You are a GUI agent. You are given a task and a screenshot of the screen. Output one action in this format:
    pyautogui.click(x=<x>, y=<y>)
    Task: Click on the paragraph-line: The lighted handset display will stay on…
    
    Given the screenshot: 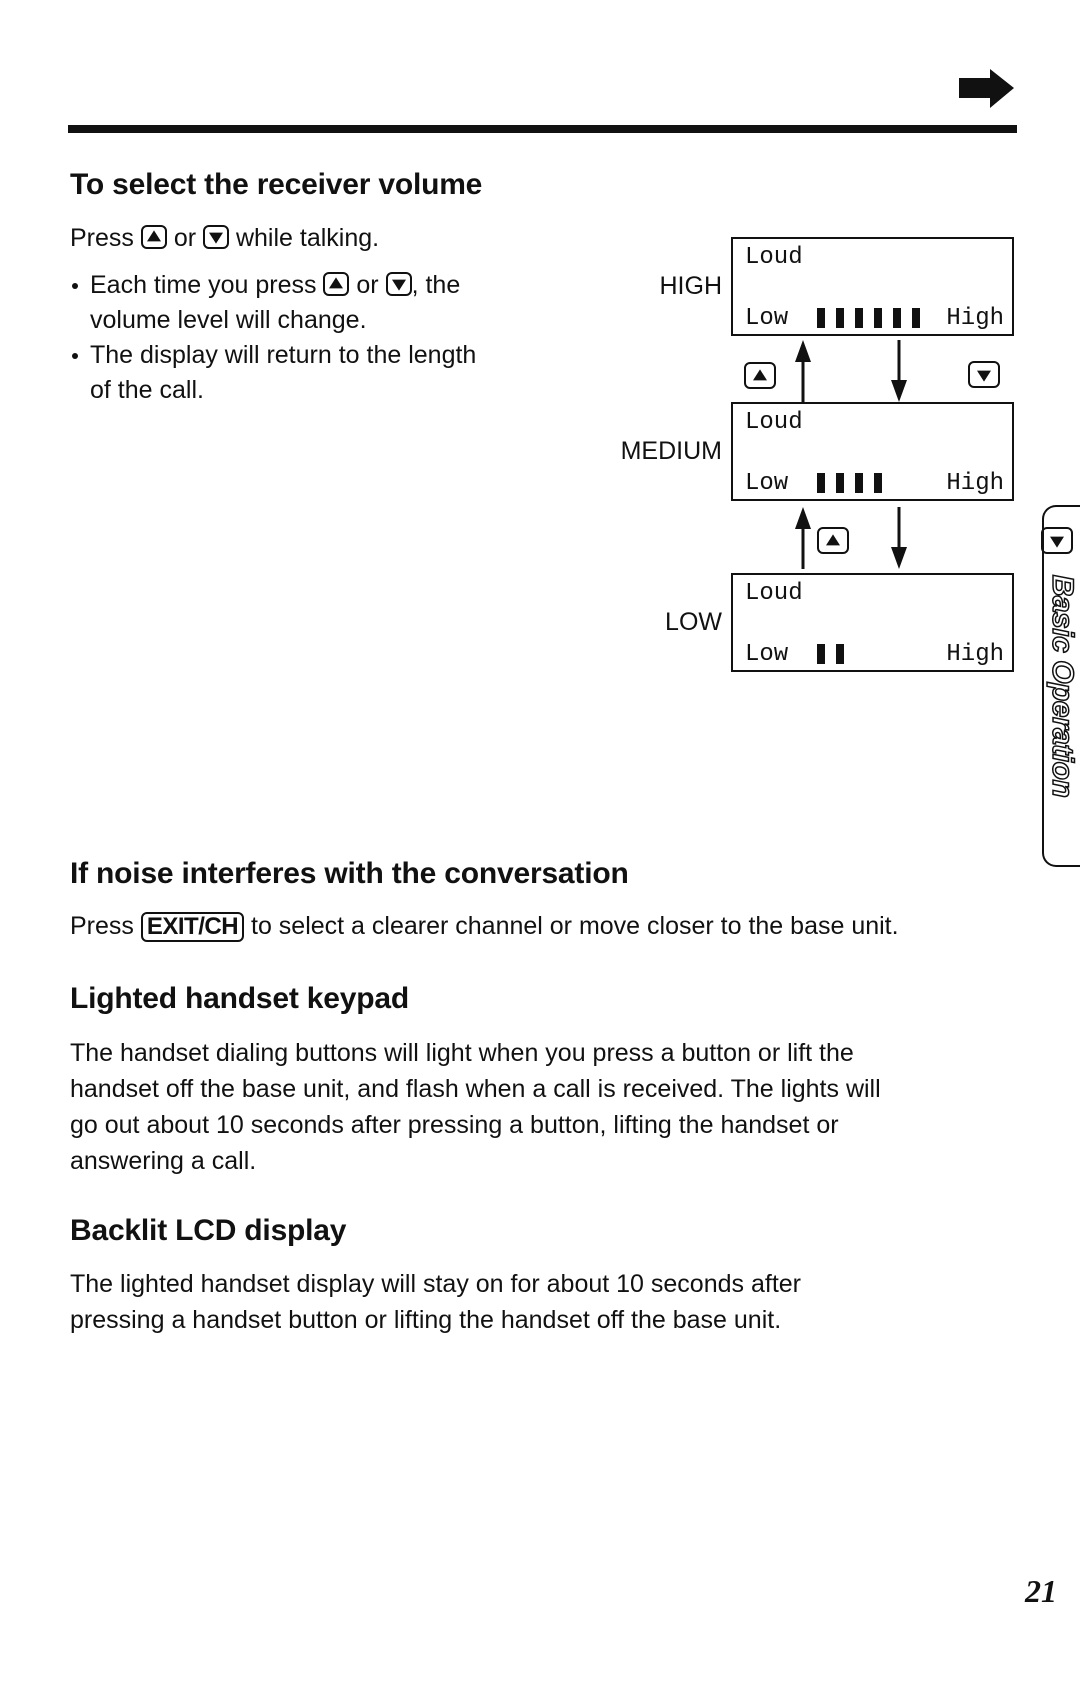 What is the action you would take?
    pyautogui.click(x=435, y=1284)
    